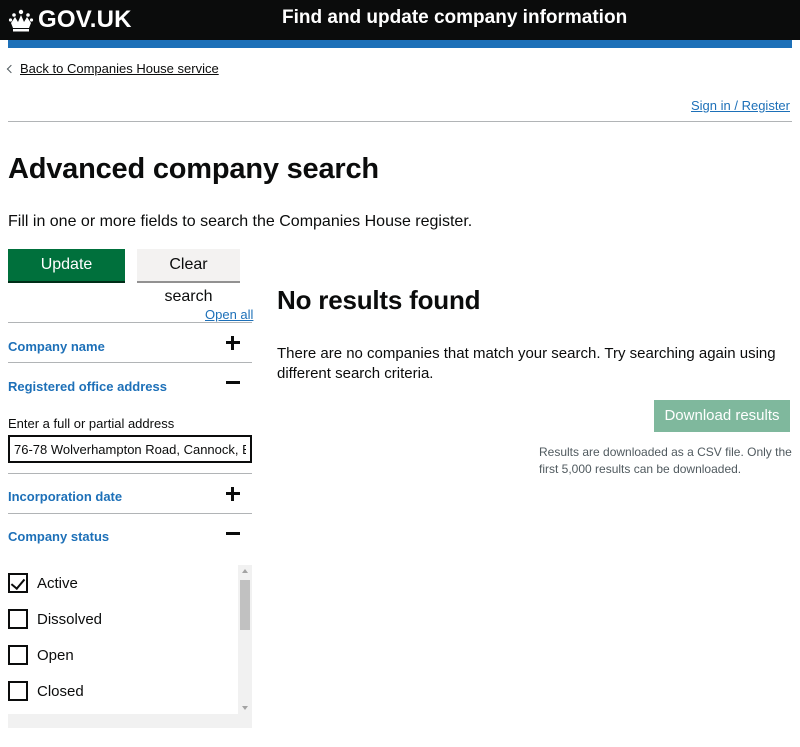  Describe the element at coordinates (245, 708) in the screenshot. I see `scroll-down-icon` at that location.